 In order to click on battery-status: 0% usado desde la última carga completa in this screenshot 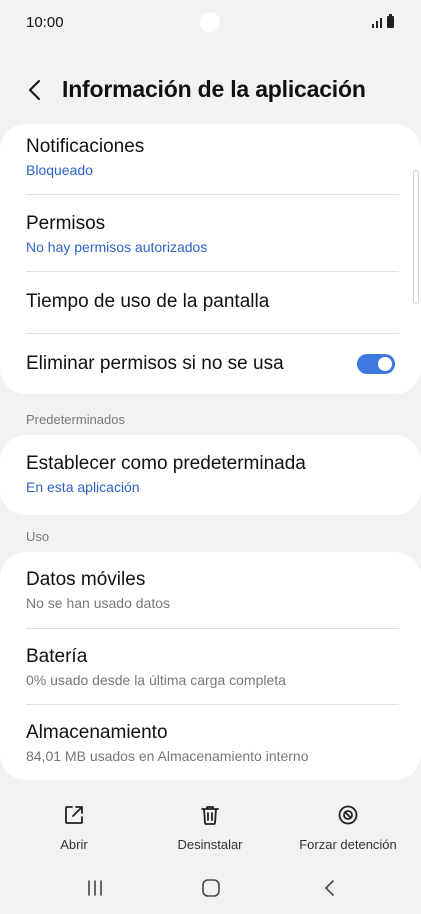, I will do `click(156, 680)`.